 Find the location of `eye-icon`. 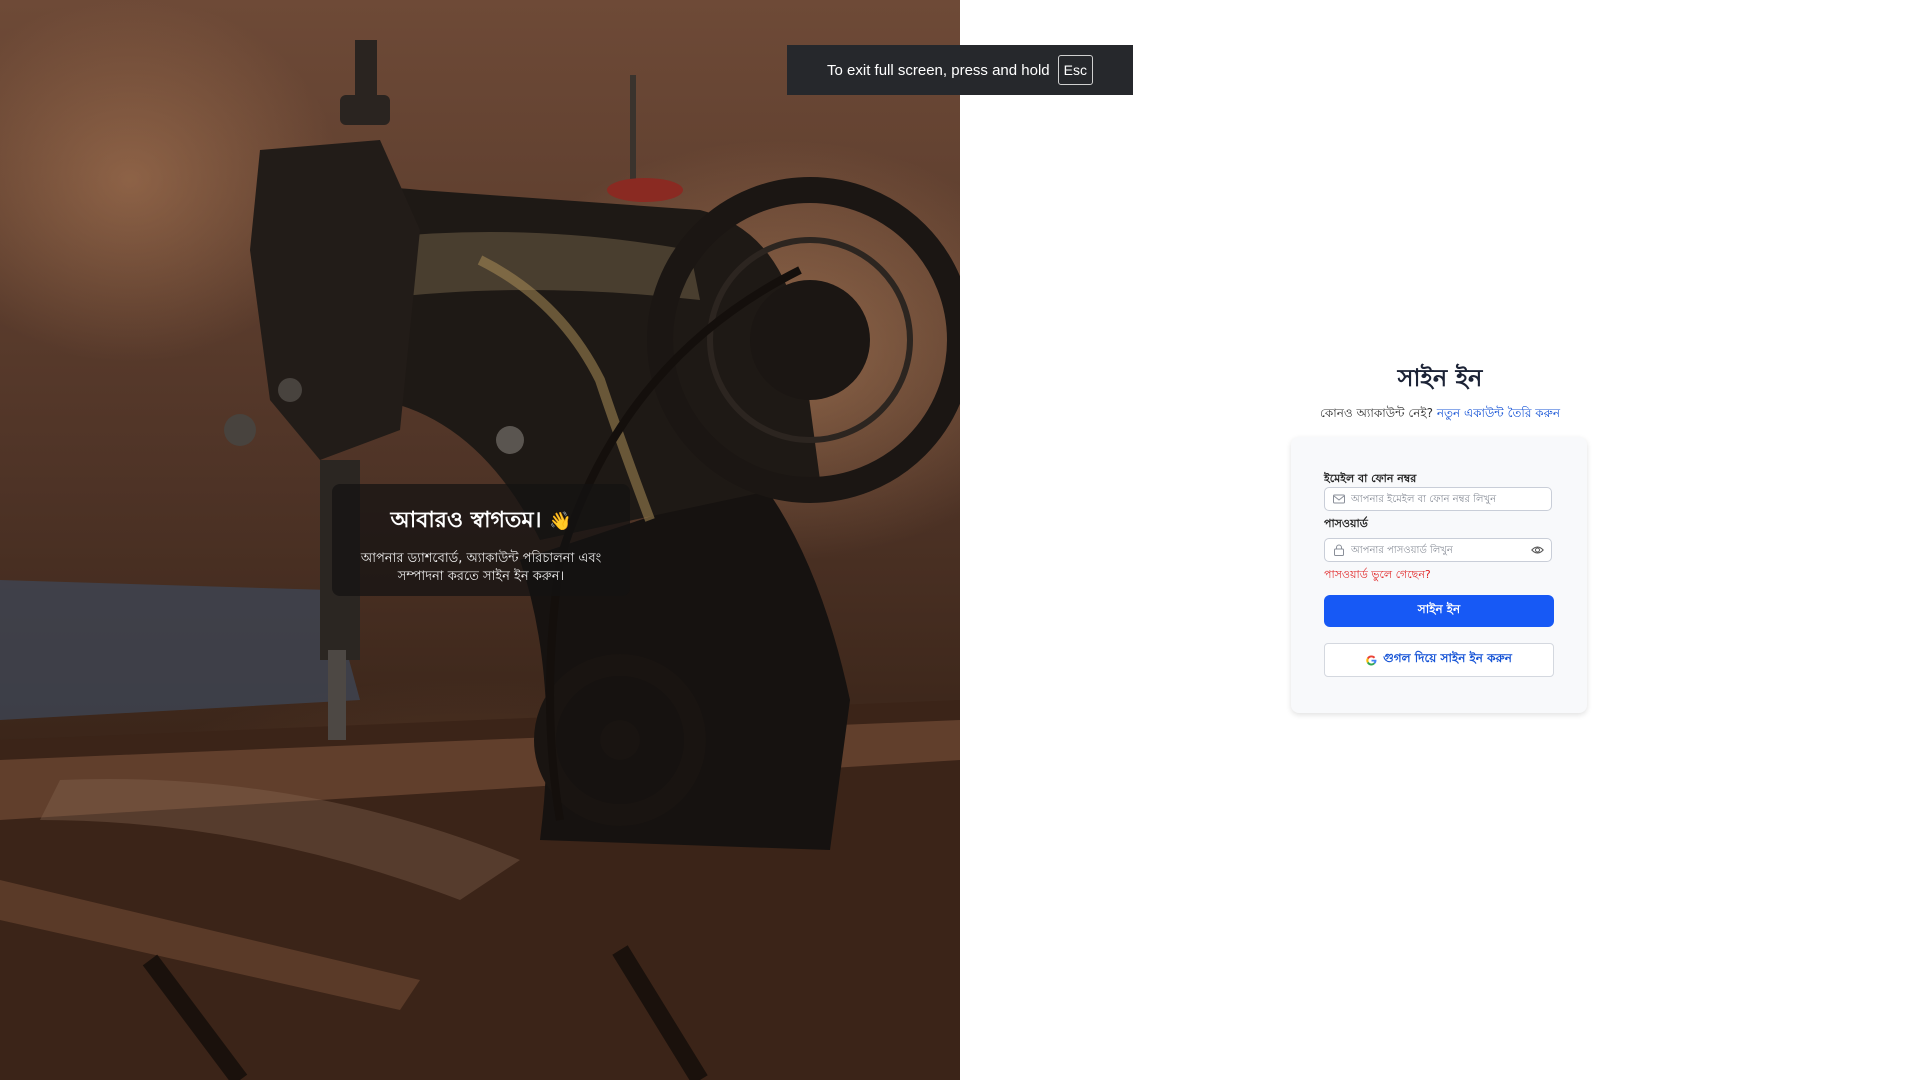

eye-icon is located at coordinates (1537, 550).